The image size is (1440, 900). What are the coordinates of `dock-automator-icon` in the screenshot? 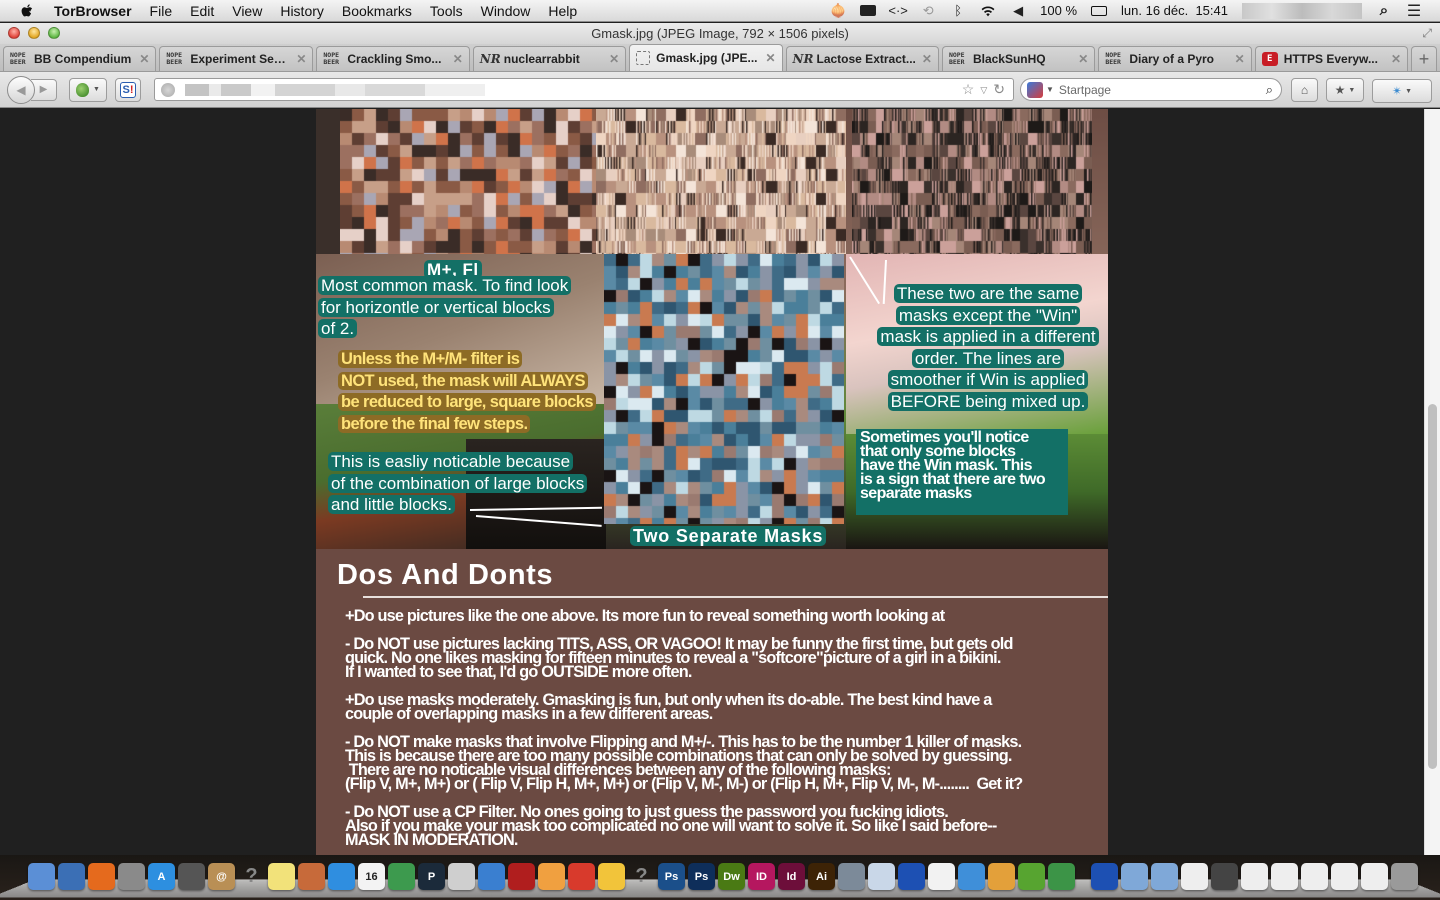 It's located at (851, 876).